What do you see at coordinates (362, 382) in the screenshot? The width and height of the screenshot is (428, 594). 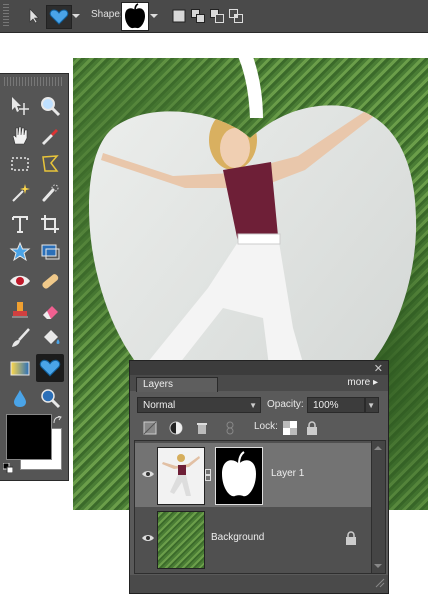 I see `more-menu-button: more ▸` at bounding box center [362, 382].